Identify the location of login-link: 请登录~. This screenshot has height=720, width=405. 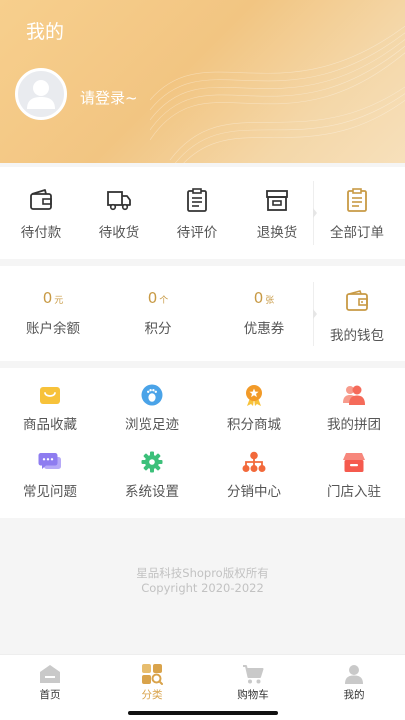
(109, 97).